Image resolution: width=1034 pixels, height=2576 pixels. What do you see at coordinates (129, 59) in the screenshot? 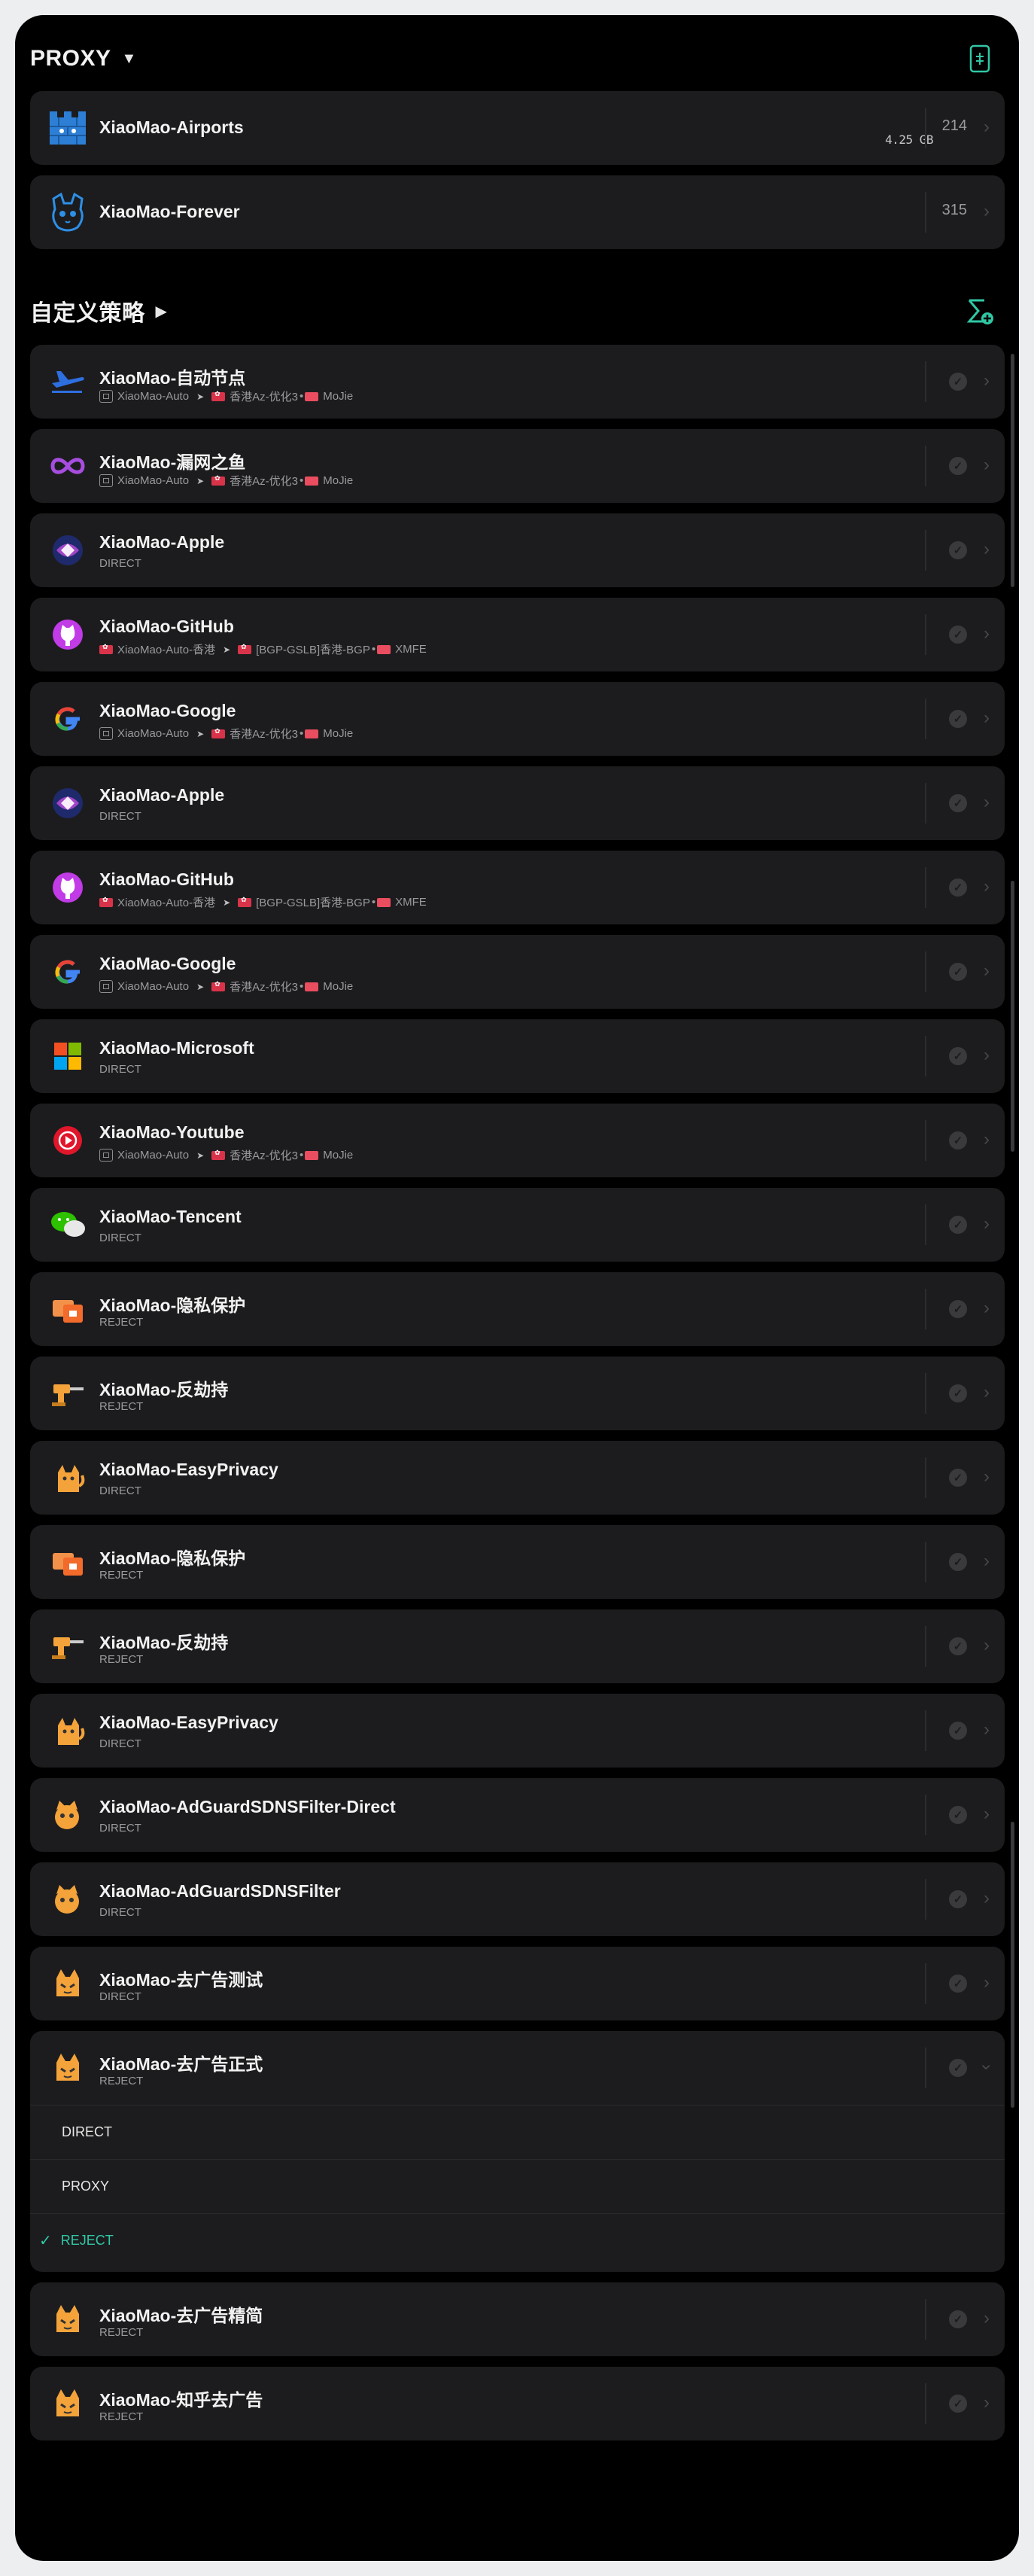
I see `chevron-down-icon: ▼` at bounding box center [129, 59].